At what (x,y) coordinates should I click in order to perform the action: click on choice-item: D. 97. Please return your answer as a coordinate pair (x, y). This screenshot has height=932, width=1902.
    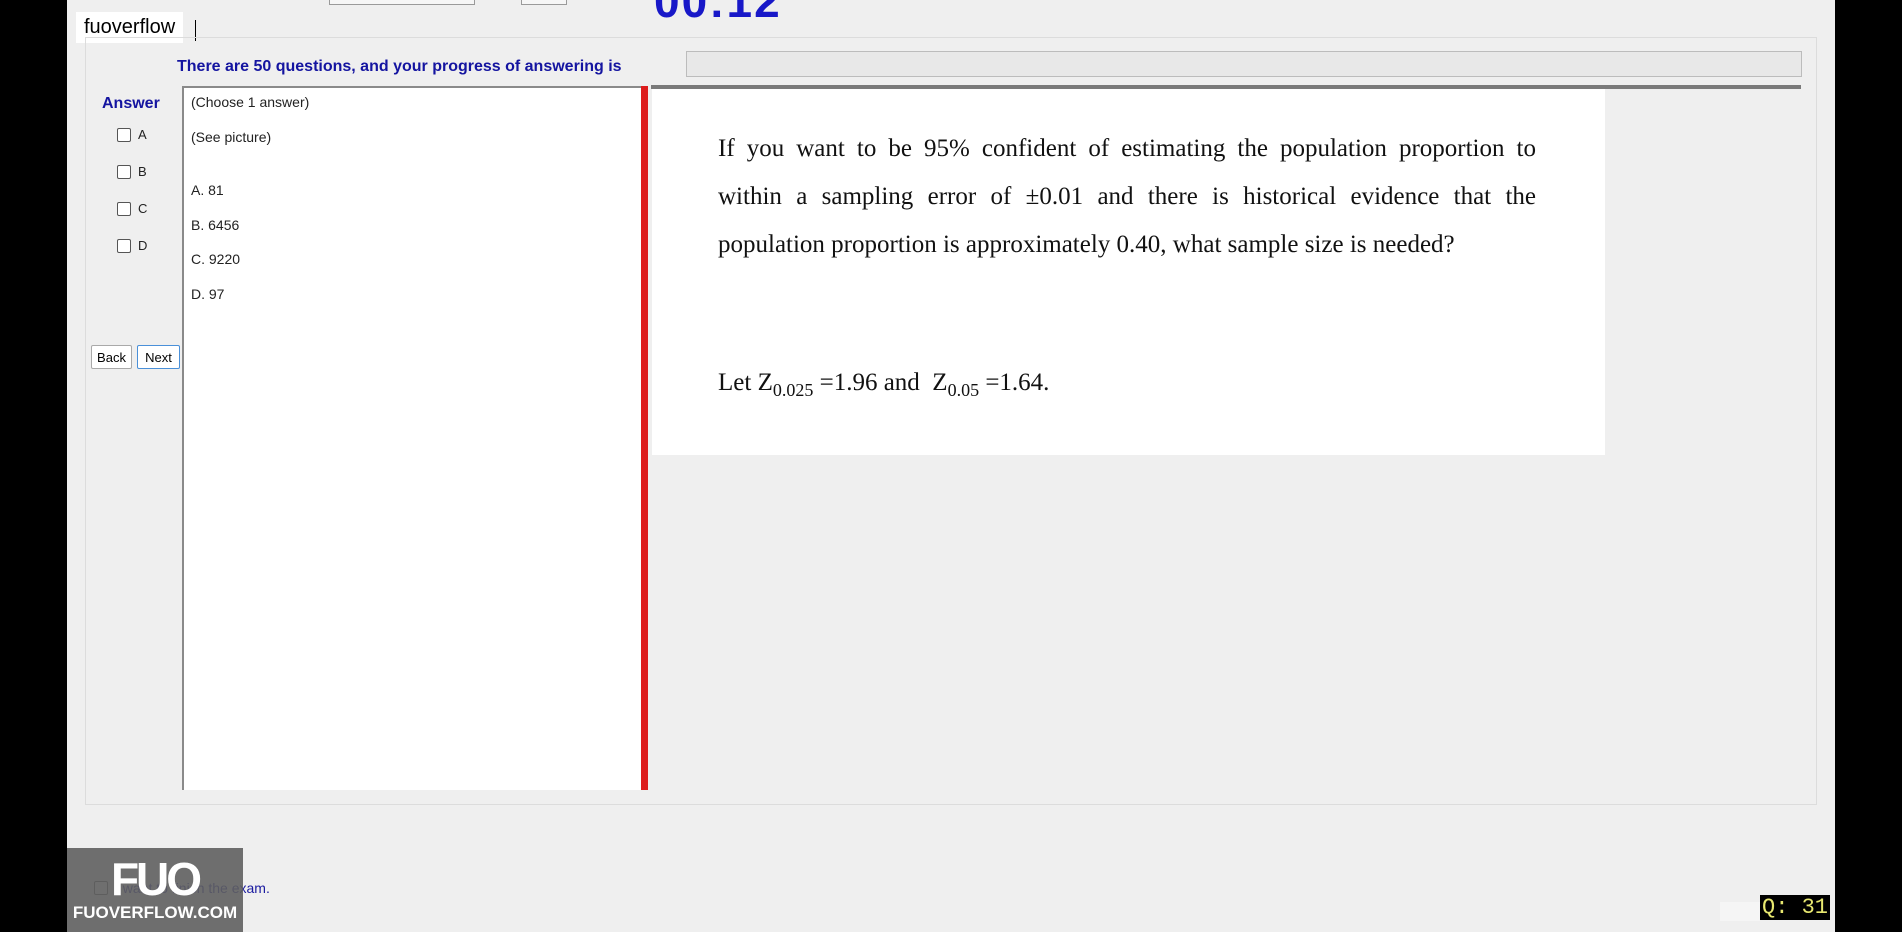
    Looking at the image, I should click on (208, 294).